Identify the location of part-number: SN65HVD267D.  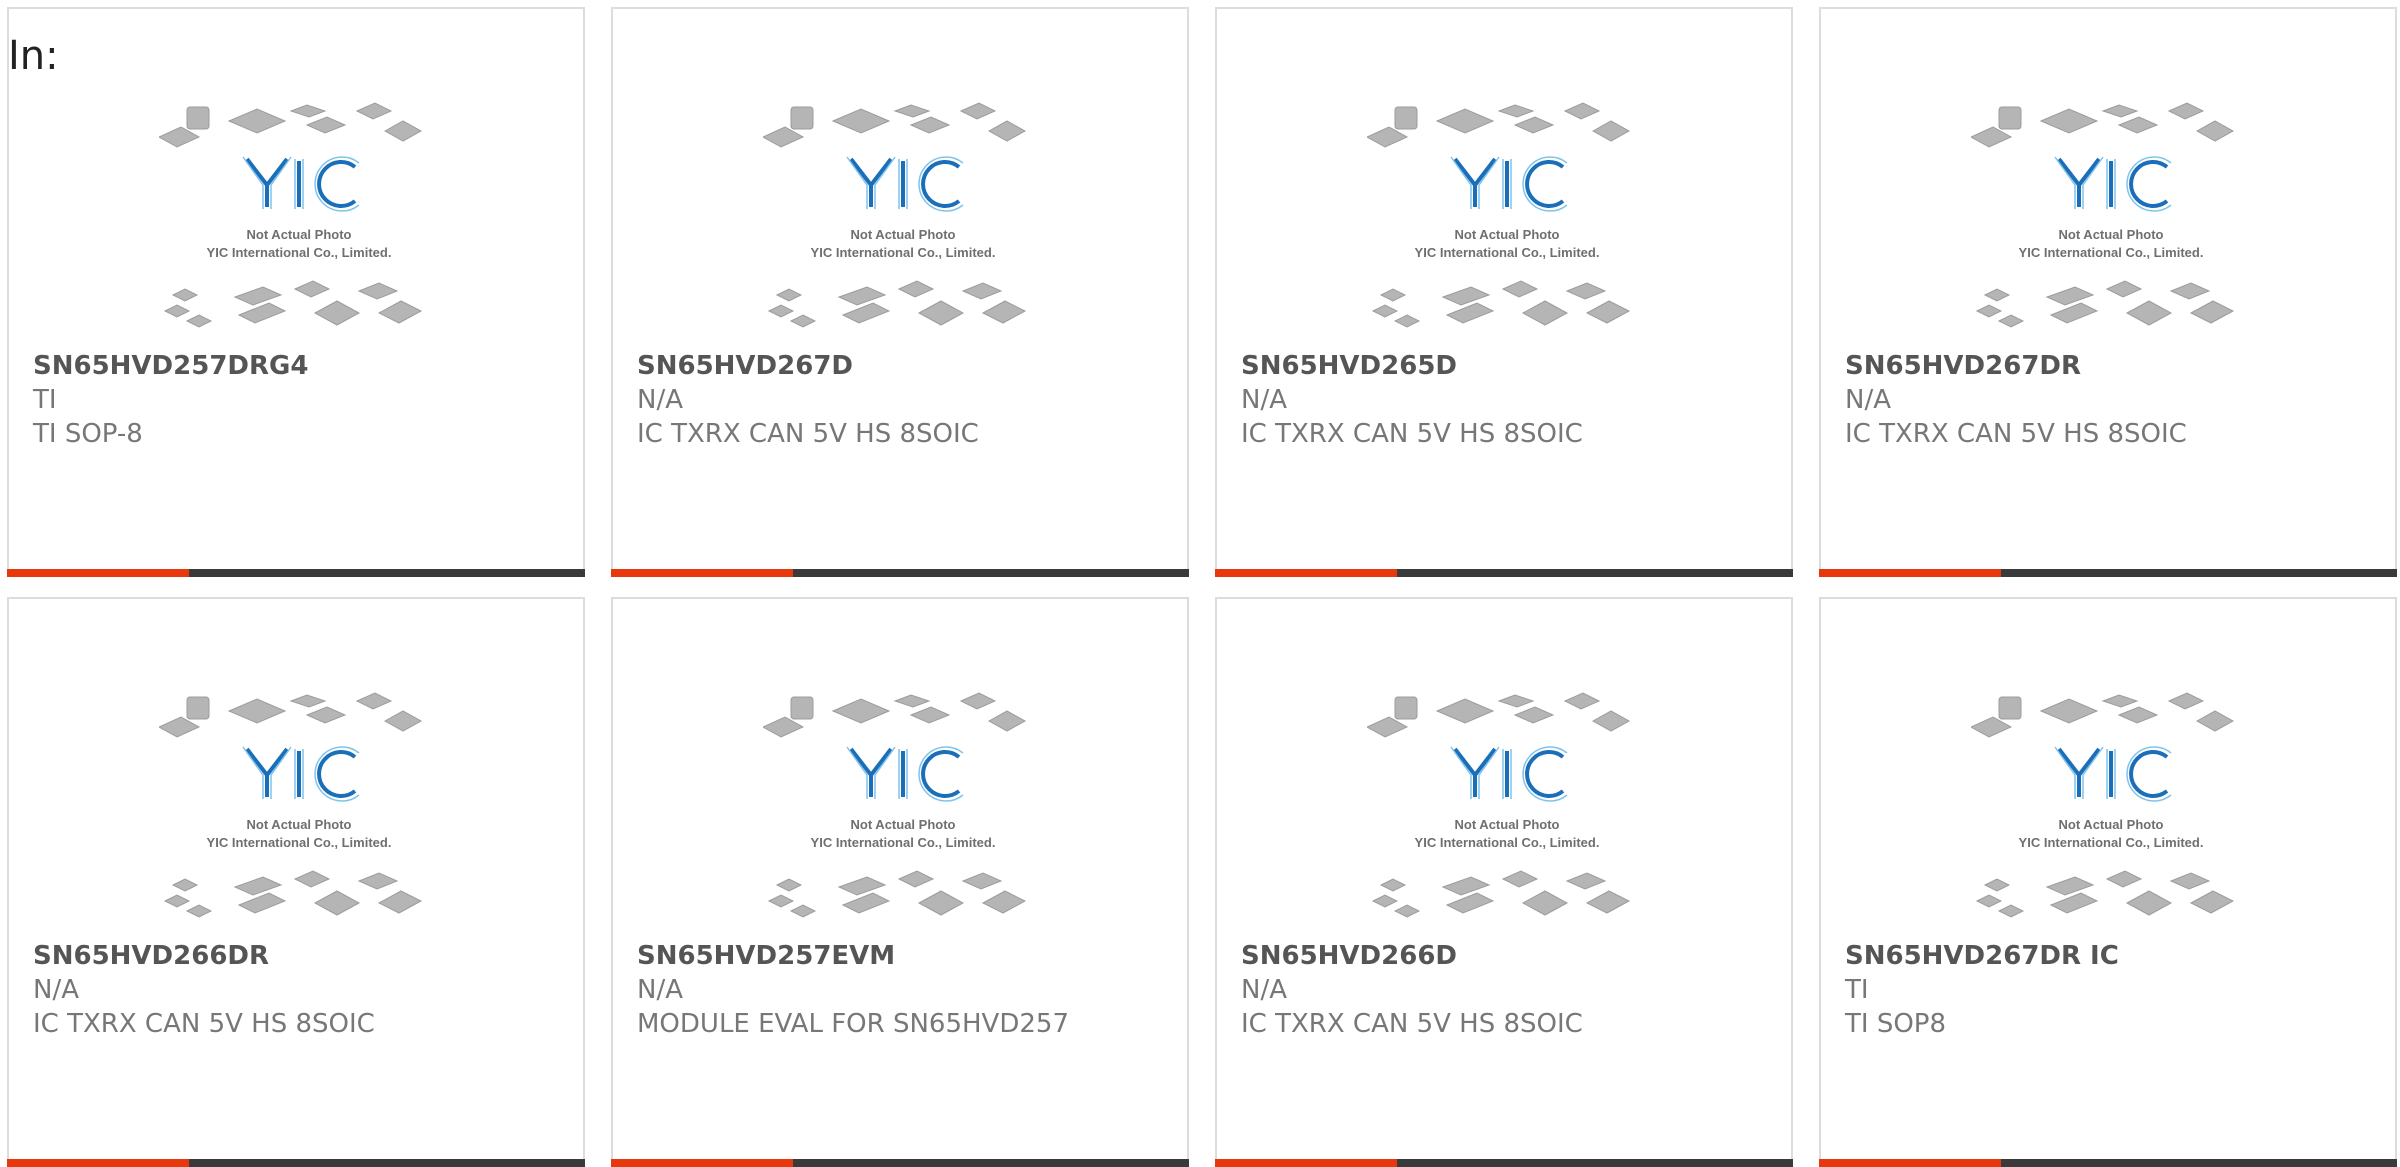
(745, 366).